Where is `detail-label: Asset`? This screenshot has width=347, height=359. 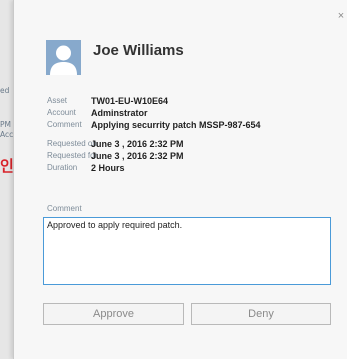
detail-label: Asset is located at coordinates (57, 100).